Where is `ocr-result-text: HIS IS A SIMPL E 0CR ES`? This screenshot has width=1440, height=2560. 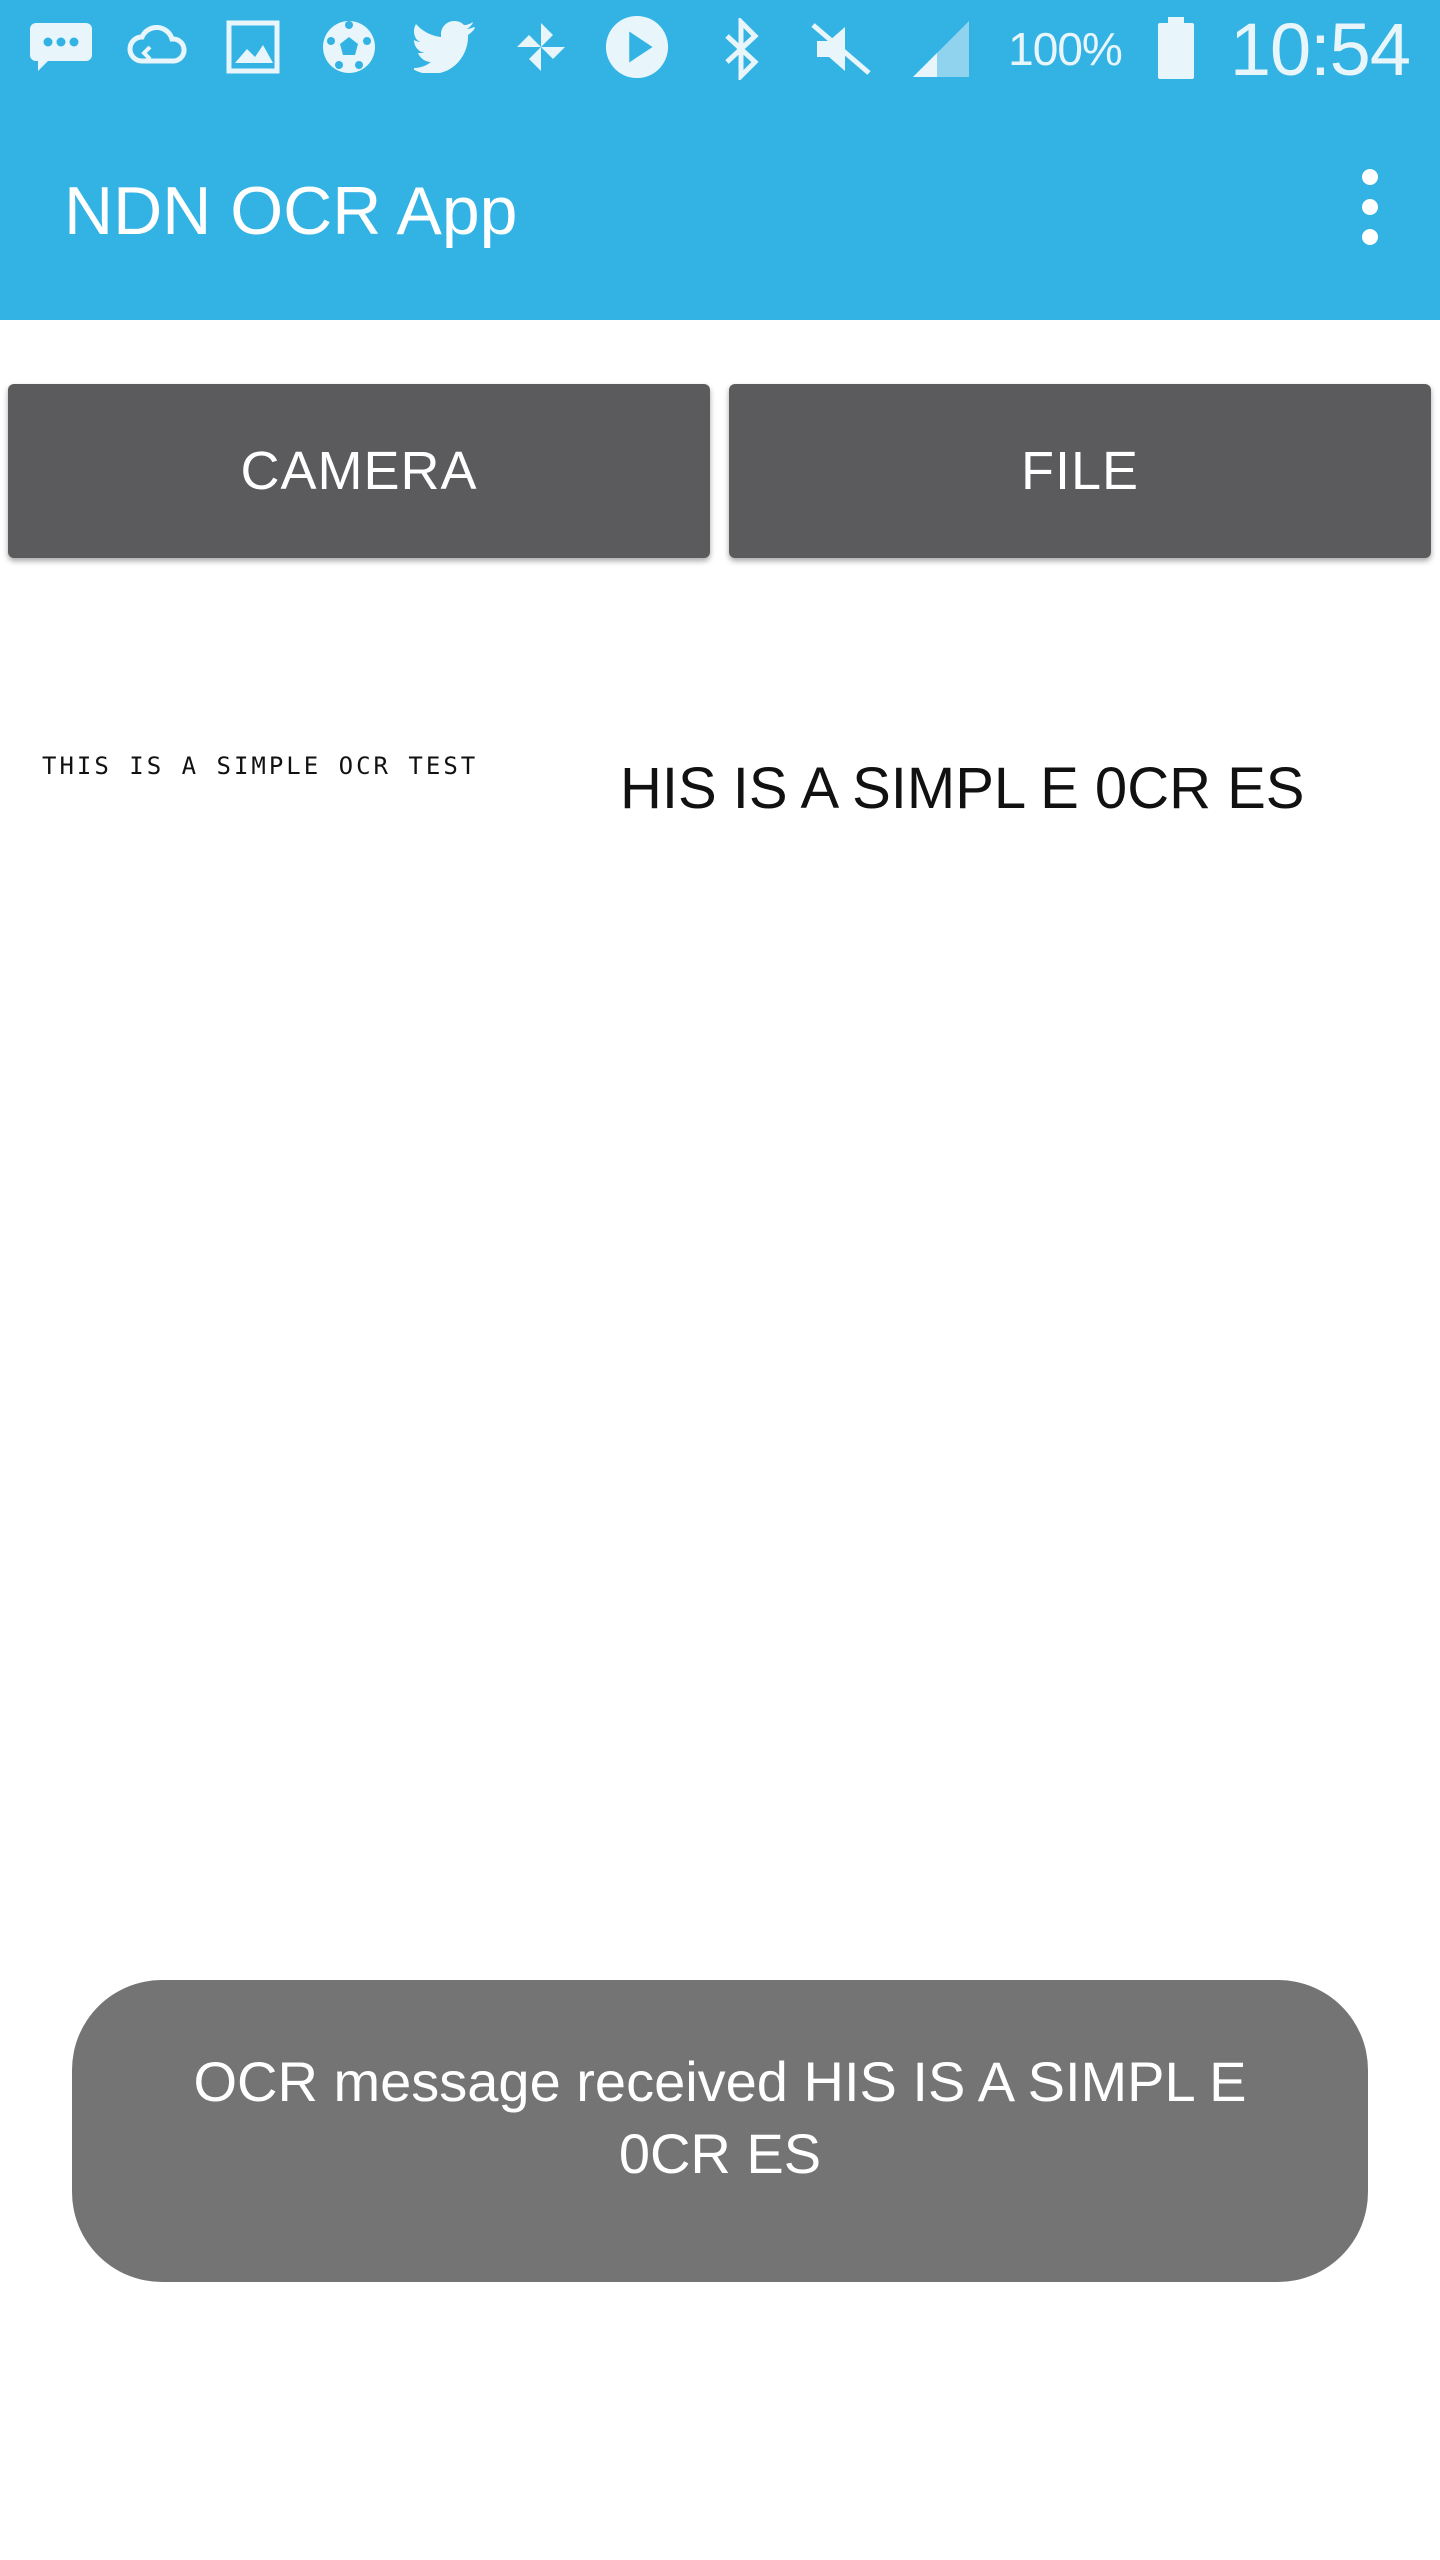
ocr-result-text: HIS IS A SIMPL E 0CR ES is located at coordinates (962, 788).